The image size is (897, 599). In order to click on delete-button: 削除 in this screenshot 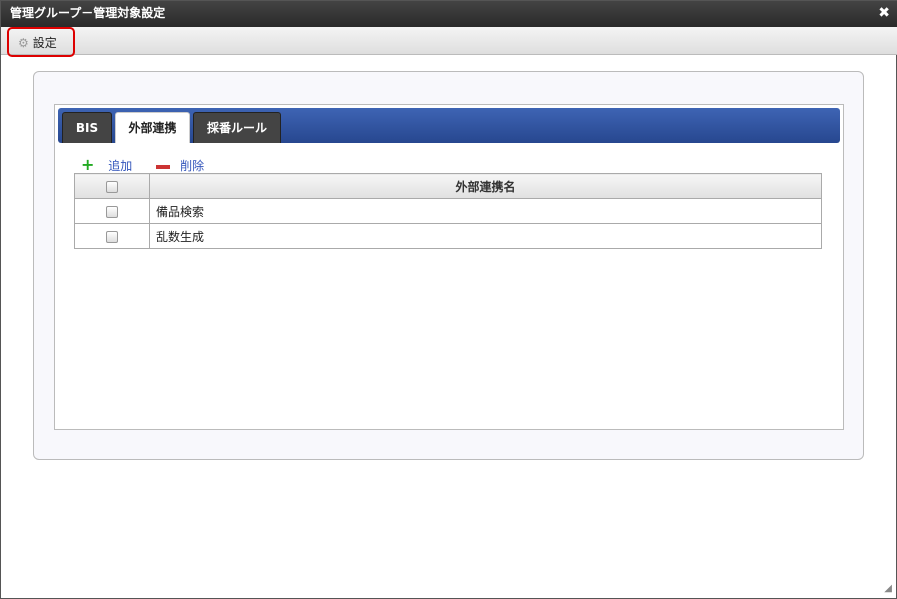, I will do `click(185, 166)`.